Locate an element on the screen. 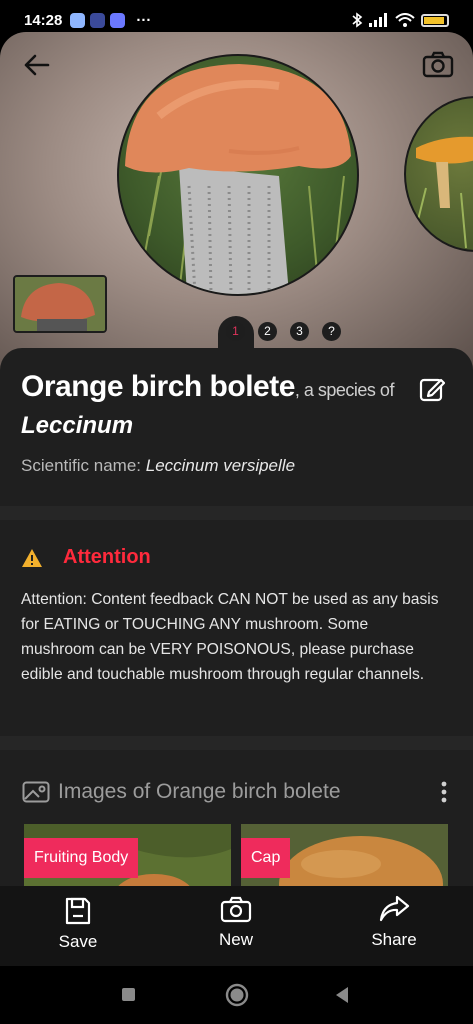 Image resolution: width=473 pixels, height=1024 pixels. share-icon is located at coordinates (394, 908).